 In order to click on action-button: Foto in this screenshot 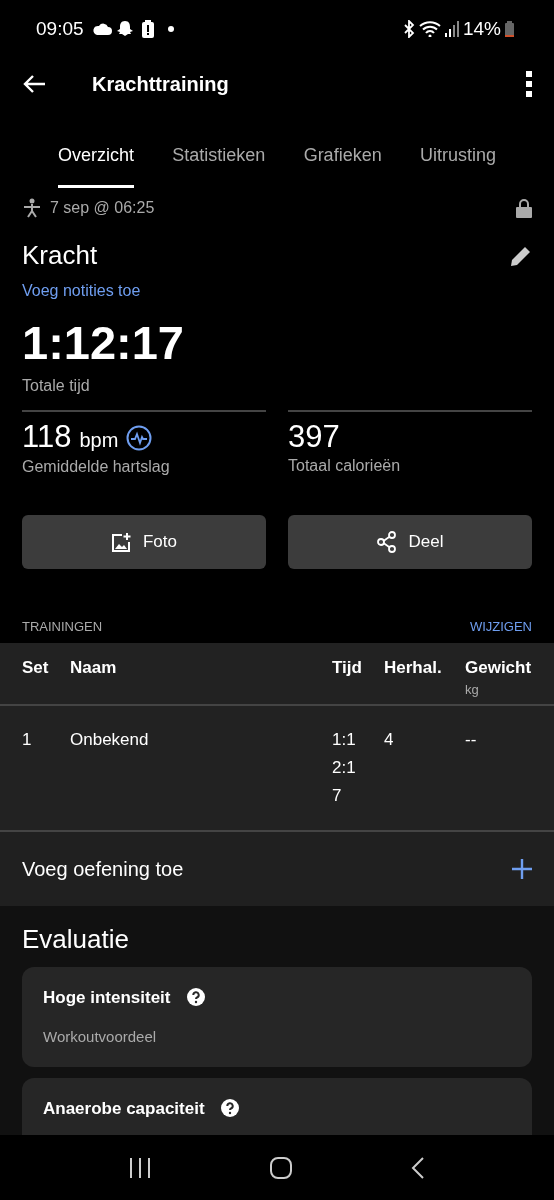, I will do `click(144, 542)`.